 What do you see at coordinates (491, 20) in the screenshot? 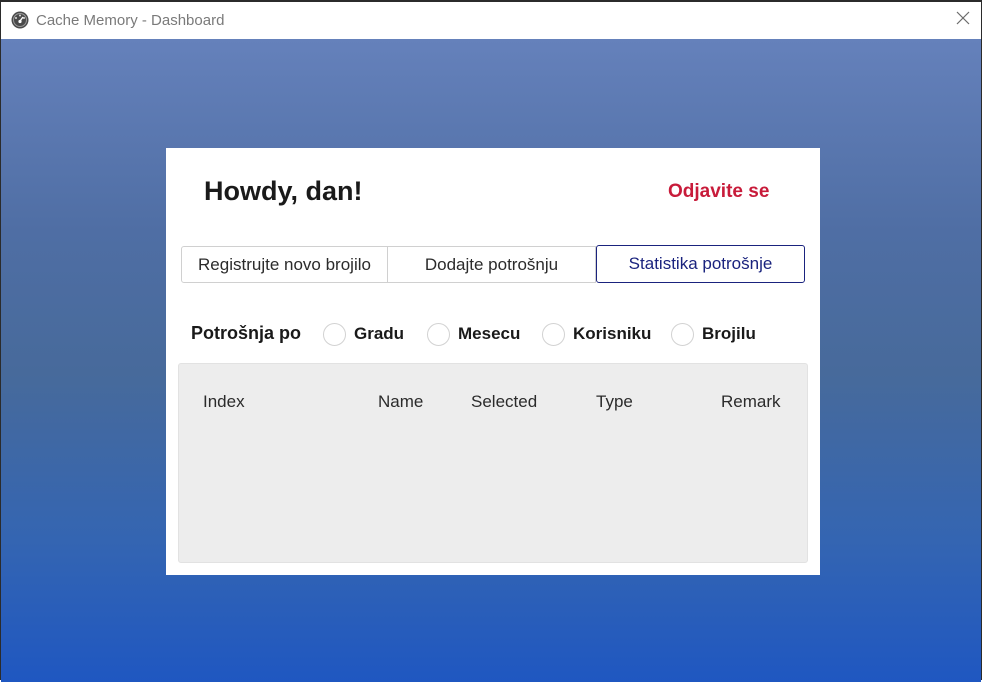
I see `title-bar: Cache Memory - Dashboard` at bounding box center [491, 20].